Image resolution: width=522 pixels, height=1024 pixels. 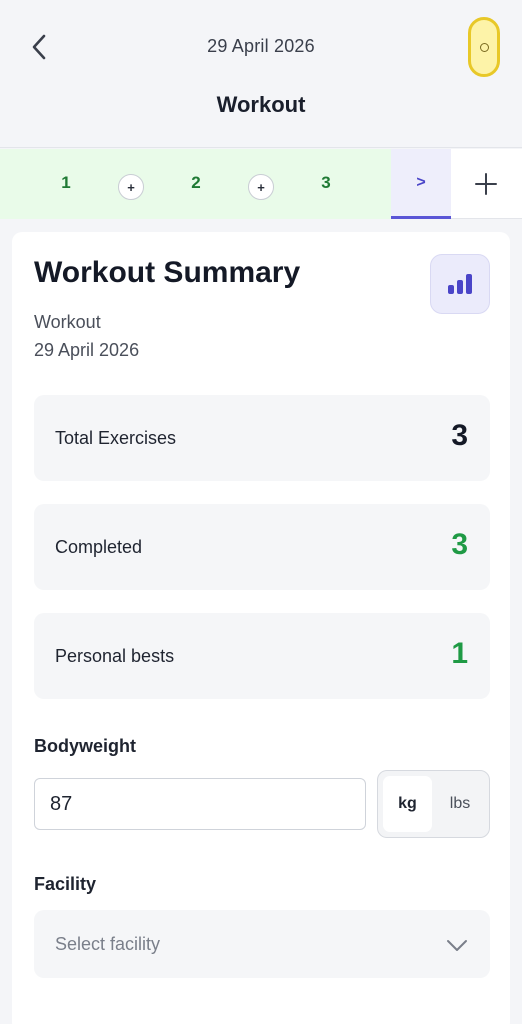 I want to click on stat-row-personal-bests: Personal bests 1, so click(x=262, y=656).